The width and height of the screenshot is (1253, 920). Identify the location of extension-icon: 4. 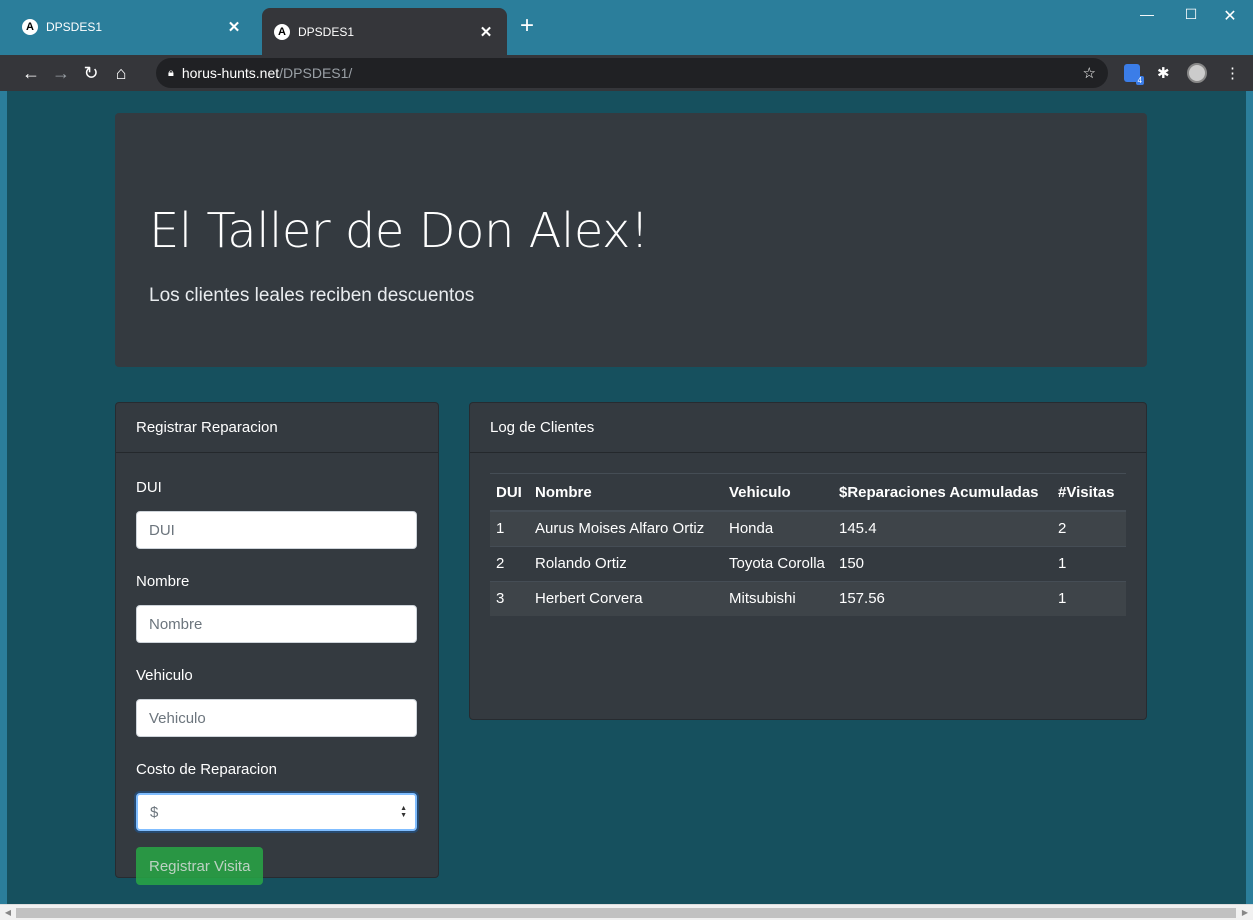
(1134, 73).